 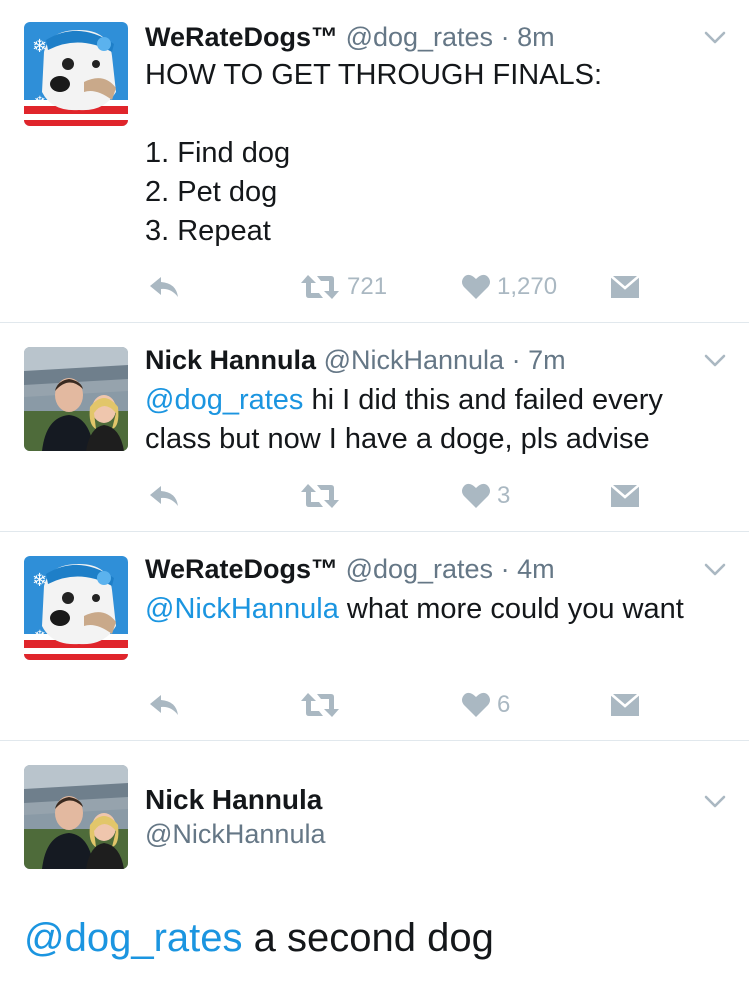 I want to click on retweet-button: 721, so click(x=343, y=287).